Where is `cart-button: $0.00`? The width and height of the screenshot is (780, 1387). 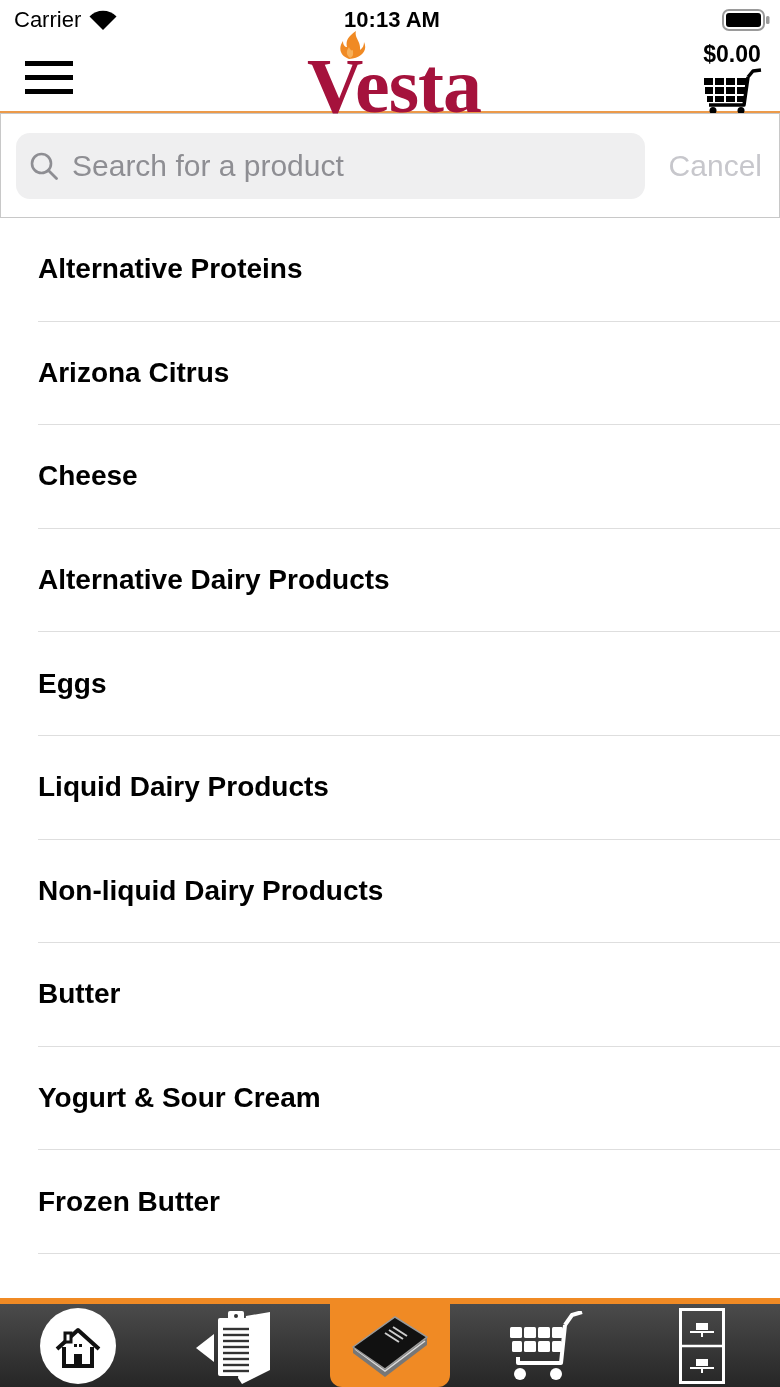 cart-button: $0.00 is located at coordinates (732, 77).